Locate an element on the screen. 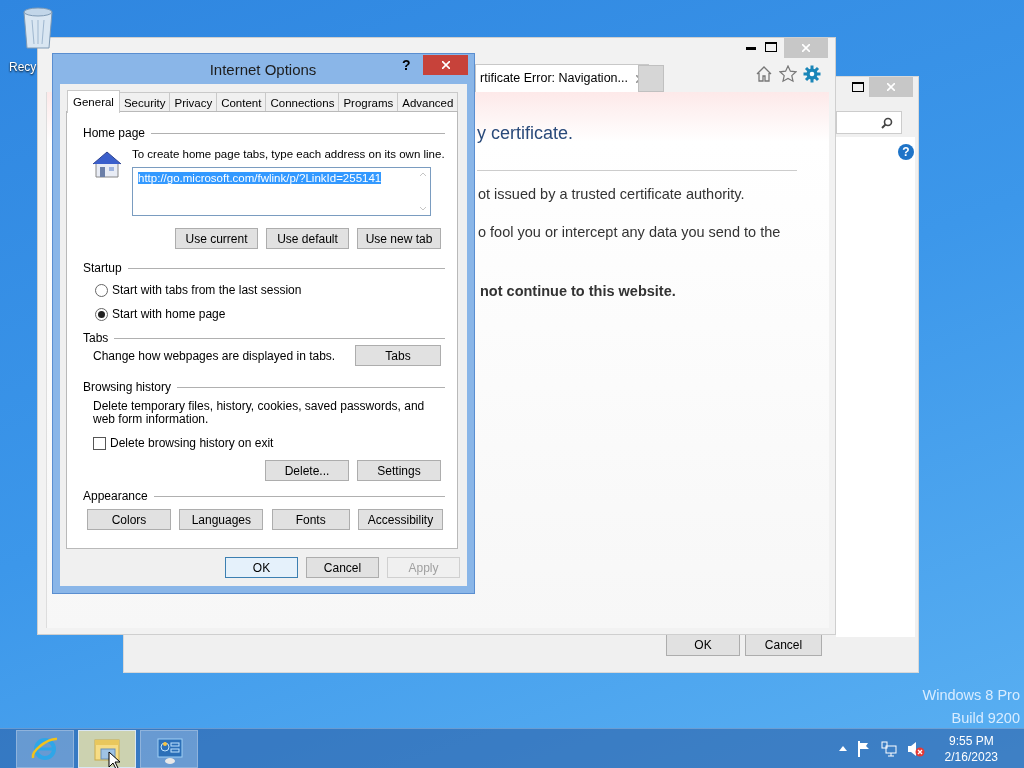 The height and width of the screenshot is (768, 1024). checkbox-label: Delete browsing history on exit is located at coordinates (192, 443).